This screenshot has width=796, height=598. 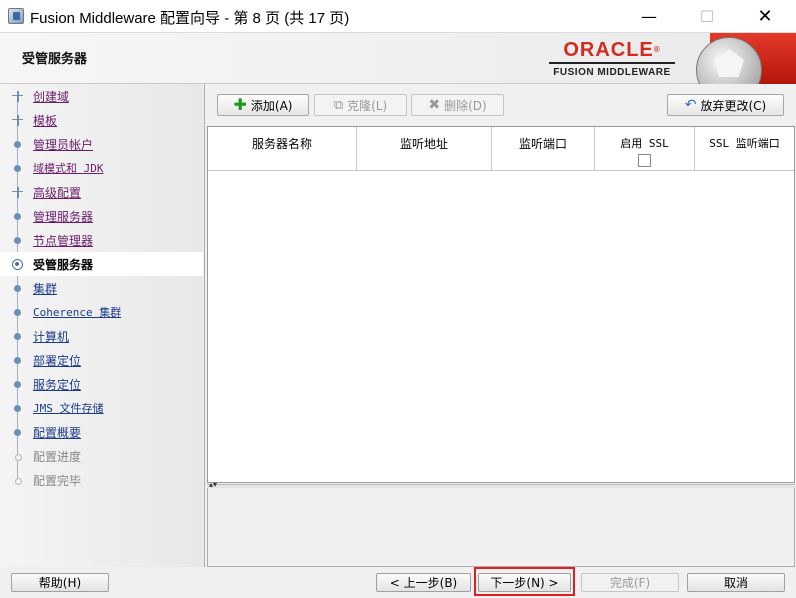 What do you see at coordinates (465, 105) in the screenshot?
I see `delete-button-label: 删除(D)` at bounding box center [465, 105].